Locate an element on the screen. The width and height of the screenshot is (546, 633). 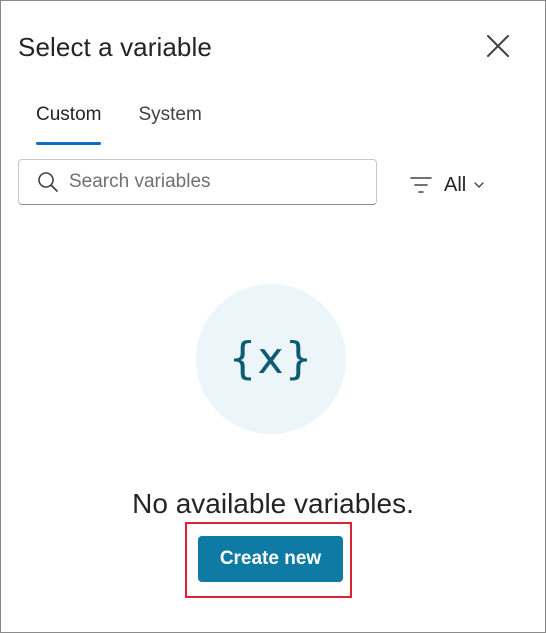
search-icon is located at coordinates (48, 182).